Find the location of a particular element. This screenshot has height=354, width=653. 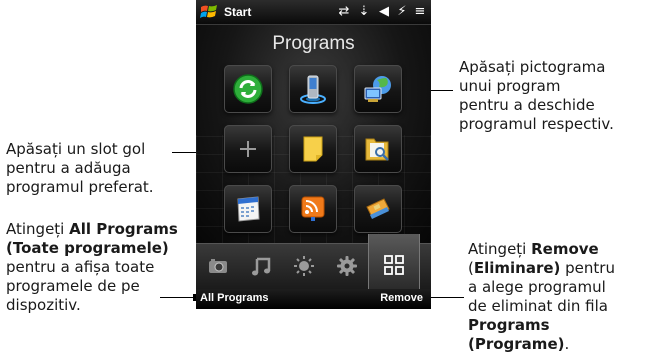

status-bar: Start ⇄ ⇣ ◀ ⚡ ≡ is located at coordinates (313, 12).